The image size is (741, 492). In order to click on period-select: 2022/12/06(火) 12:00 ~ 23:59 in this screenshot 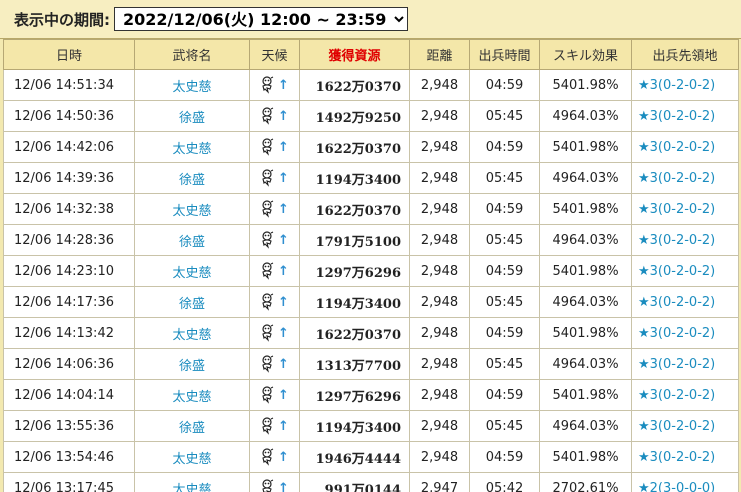, I will do `click(261, 19)`.